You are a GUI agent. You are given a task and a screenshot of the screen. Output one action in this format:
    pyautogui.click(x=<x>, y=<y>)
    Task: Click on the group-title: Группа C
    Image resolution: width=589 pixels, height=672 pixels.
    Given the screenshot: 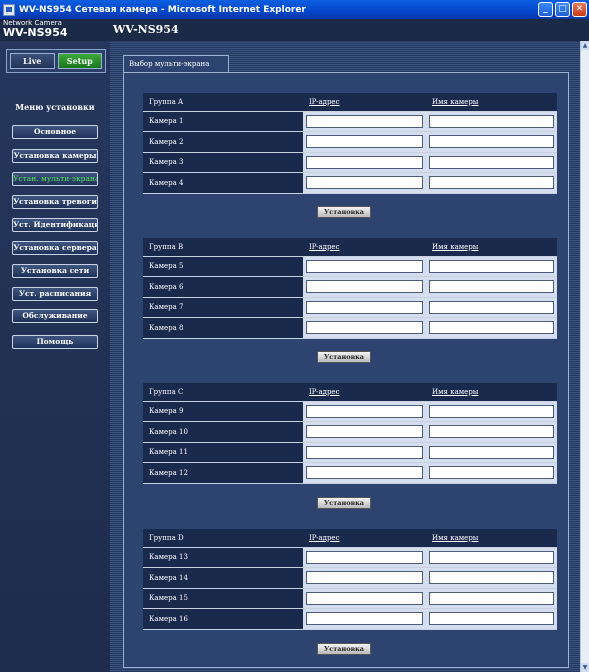 What is the action you would take?
    pyautogui.click(x=223, y=392)
    